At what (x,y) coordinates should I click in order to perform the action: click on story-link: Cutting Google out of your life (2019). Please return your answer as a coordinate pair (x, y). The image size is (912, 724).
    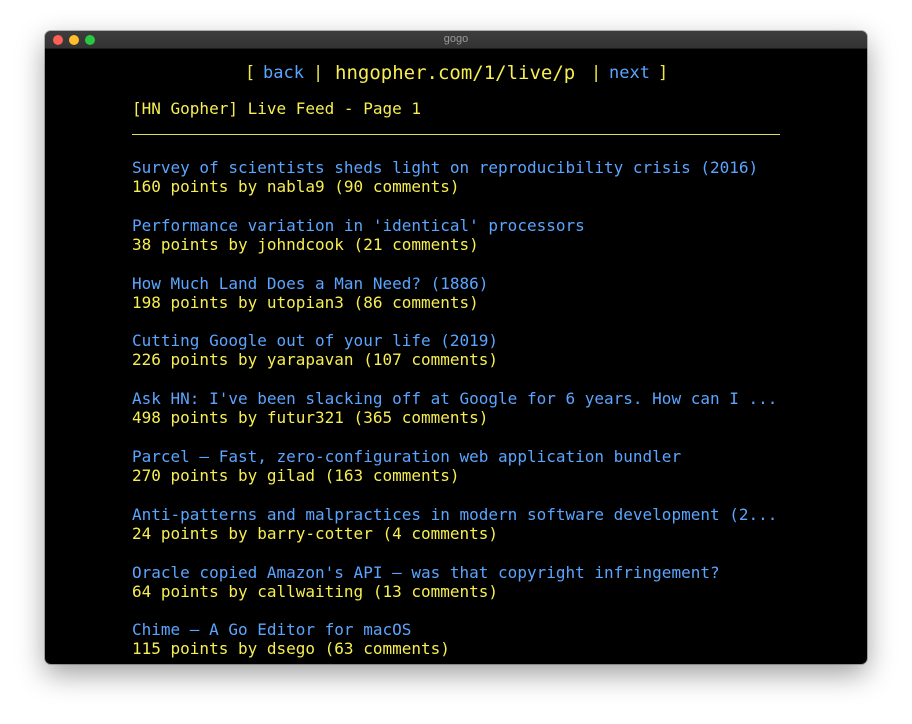
    Looking at the image, I should click on (482, 340).